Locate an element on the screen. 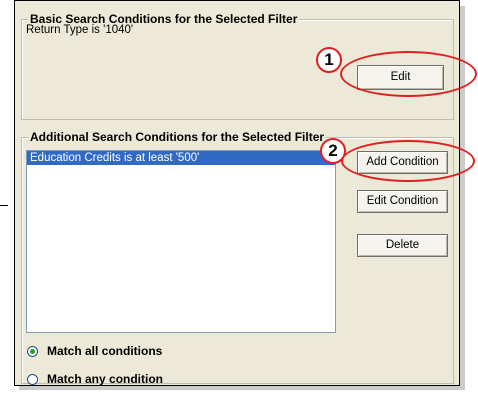  match-any-option: Match any condition is located at coordinates (95, 379).